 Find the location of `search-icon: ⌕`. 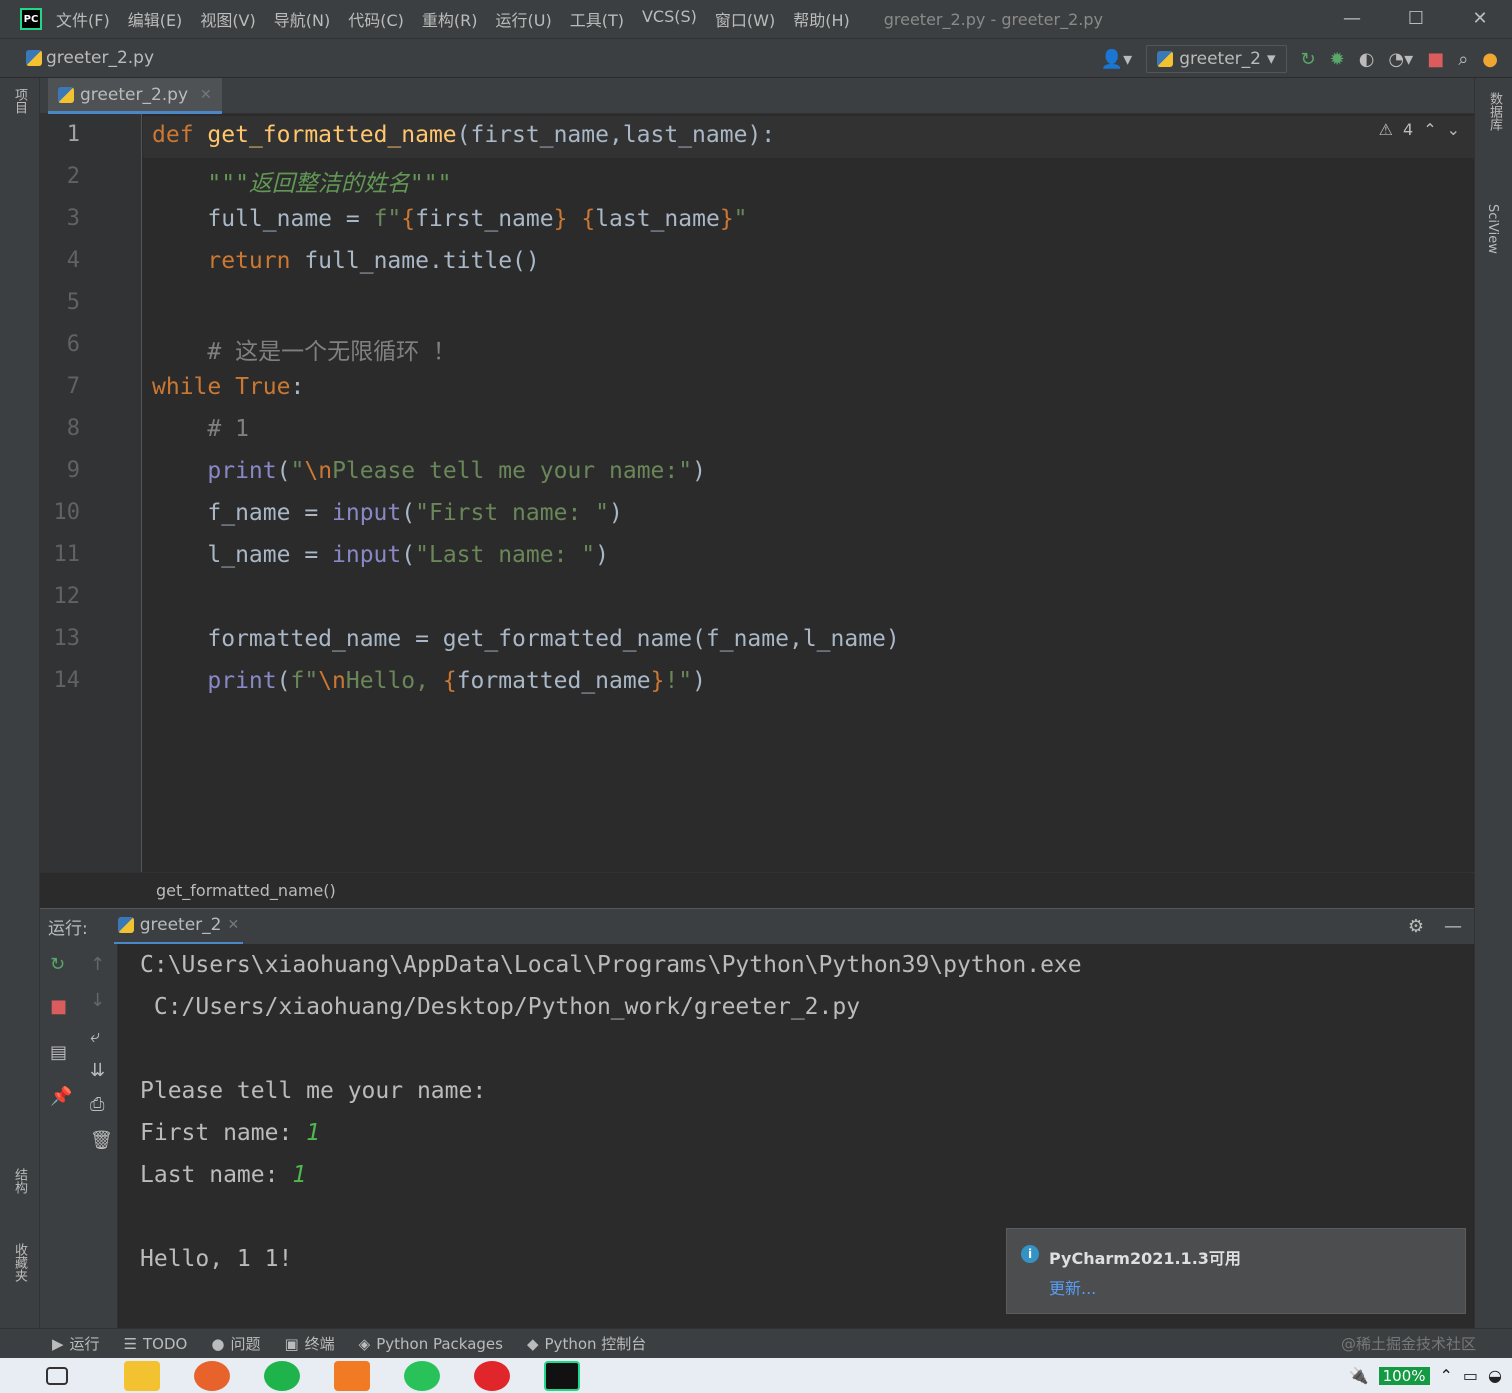

search-icon: ⌕ is located at coordinates (1463, 59).